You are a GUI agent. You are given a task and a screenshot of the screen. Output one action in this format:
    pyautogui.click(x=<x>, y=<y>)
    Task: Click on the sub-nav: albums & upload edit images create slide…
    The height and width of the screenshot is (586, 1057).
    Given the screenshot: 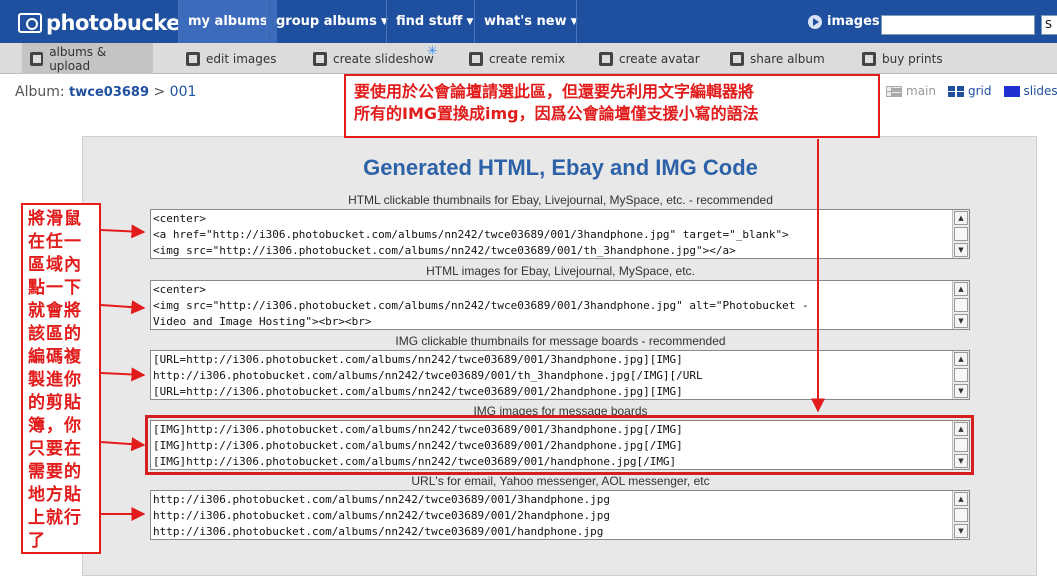 What is the action you would take?
    pyautogui.click(x=528, y=58)
    